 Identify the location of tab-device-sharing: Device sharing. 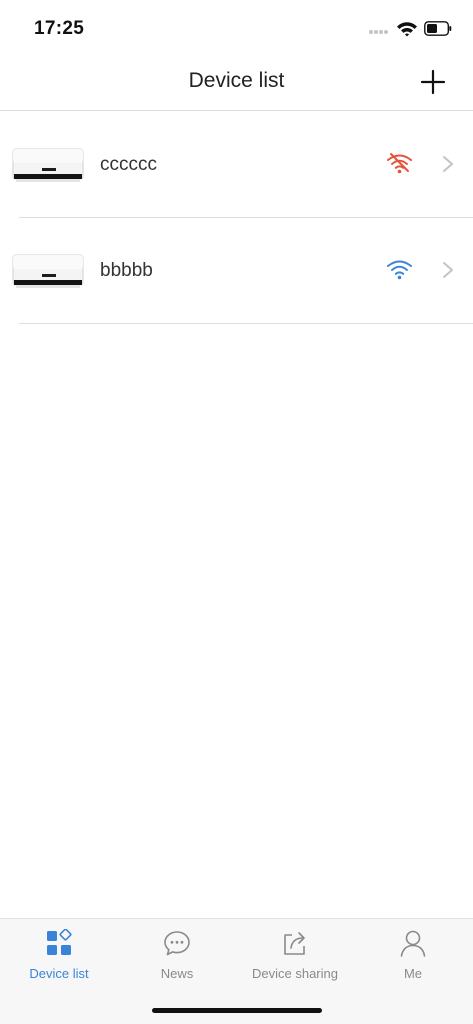
(295, 958).